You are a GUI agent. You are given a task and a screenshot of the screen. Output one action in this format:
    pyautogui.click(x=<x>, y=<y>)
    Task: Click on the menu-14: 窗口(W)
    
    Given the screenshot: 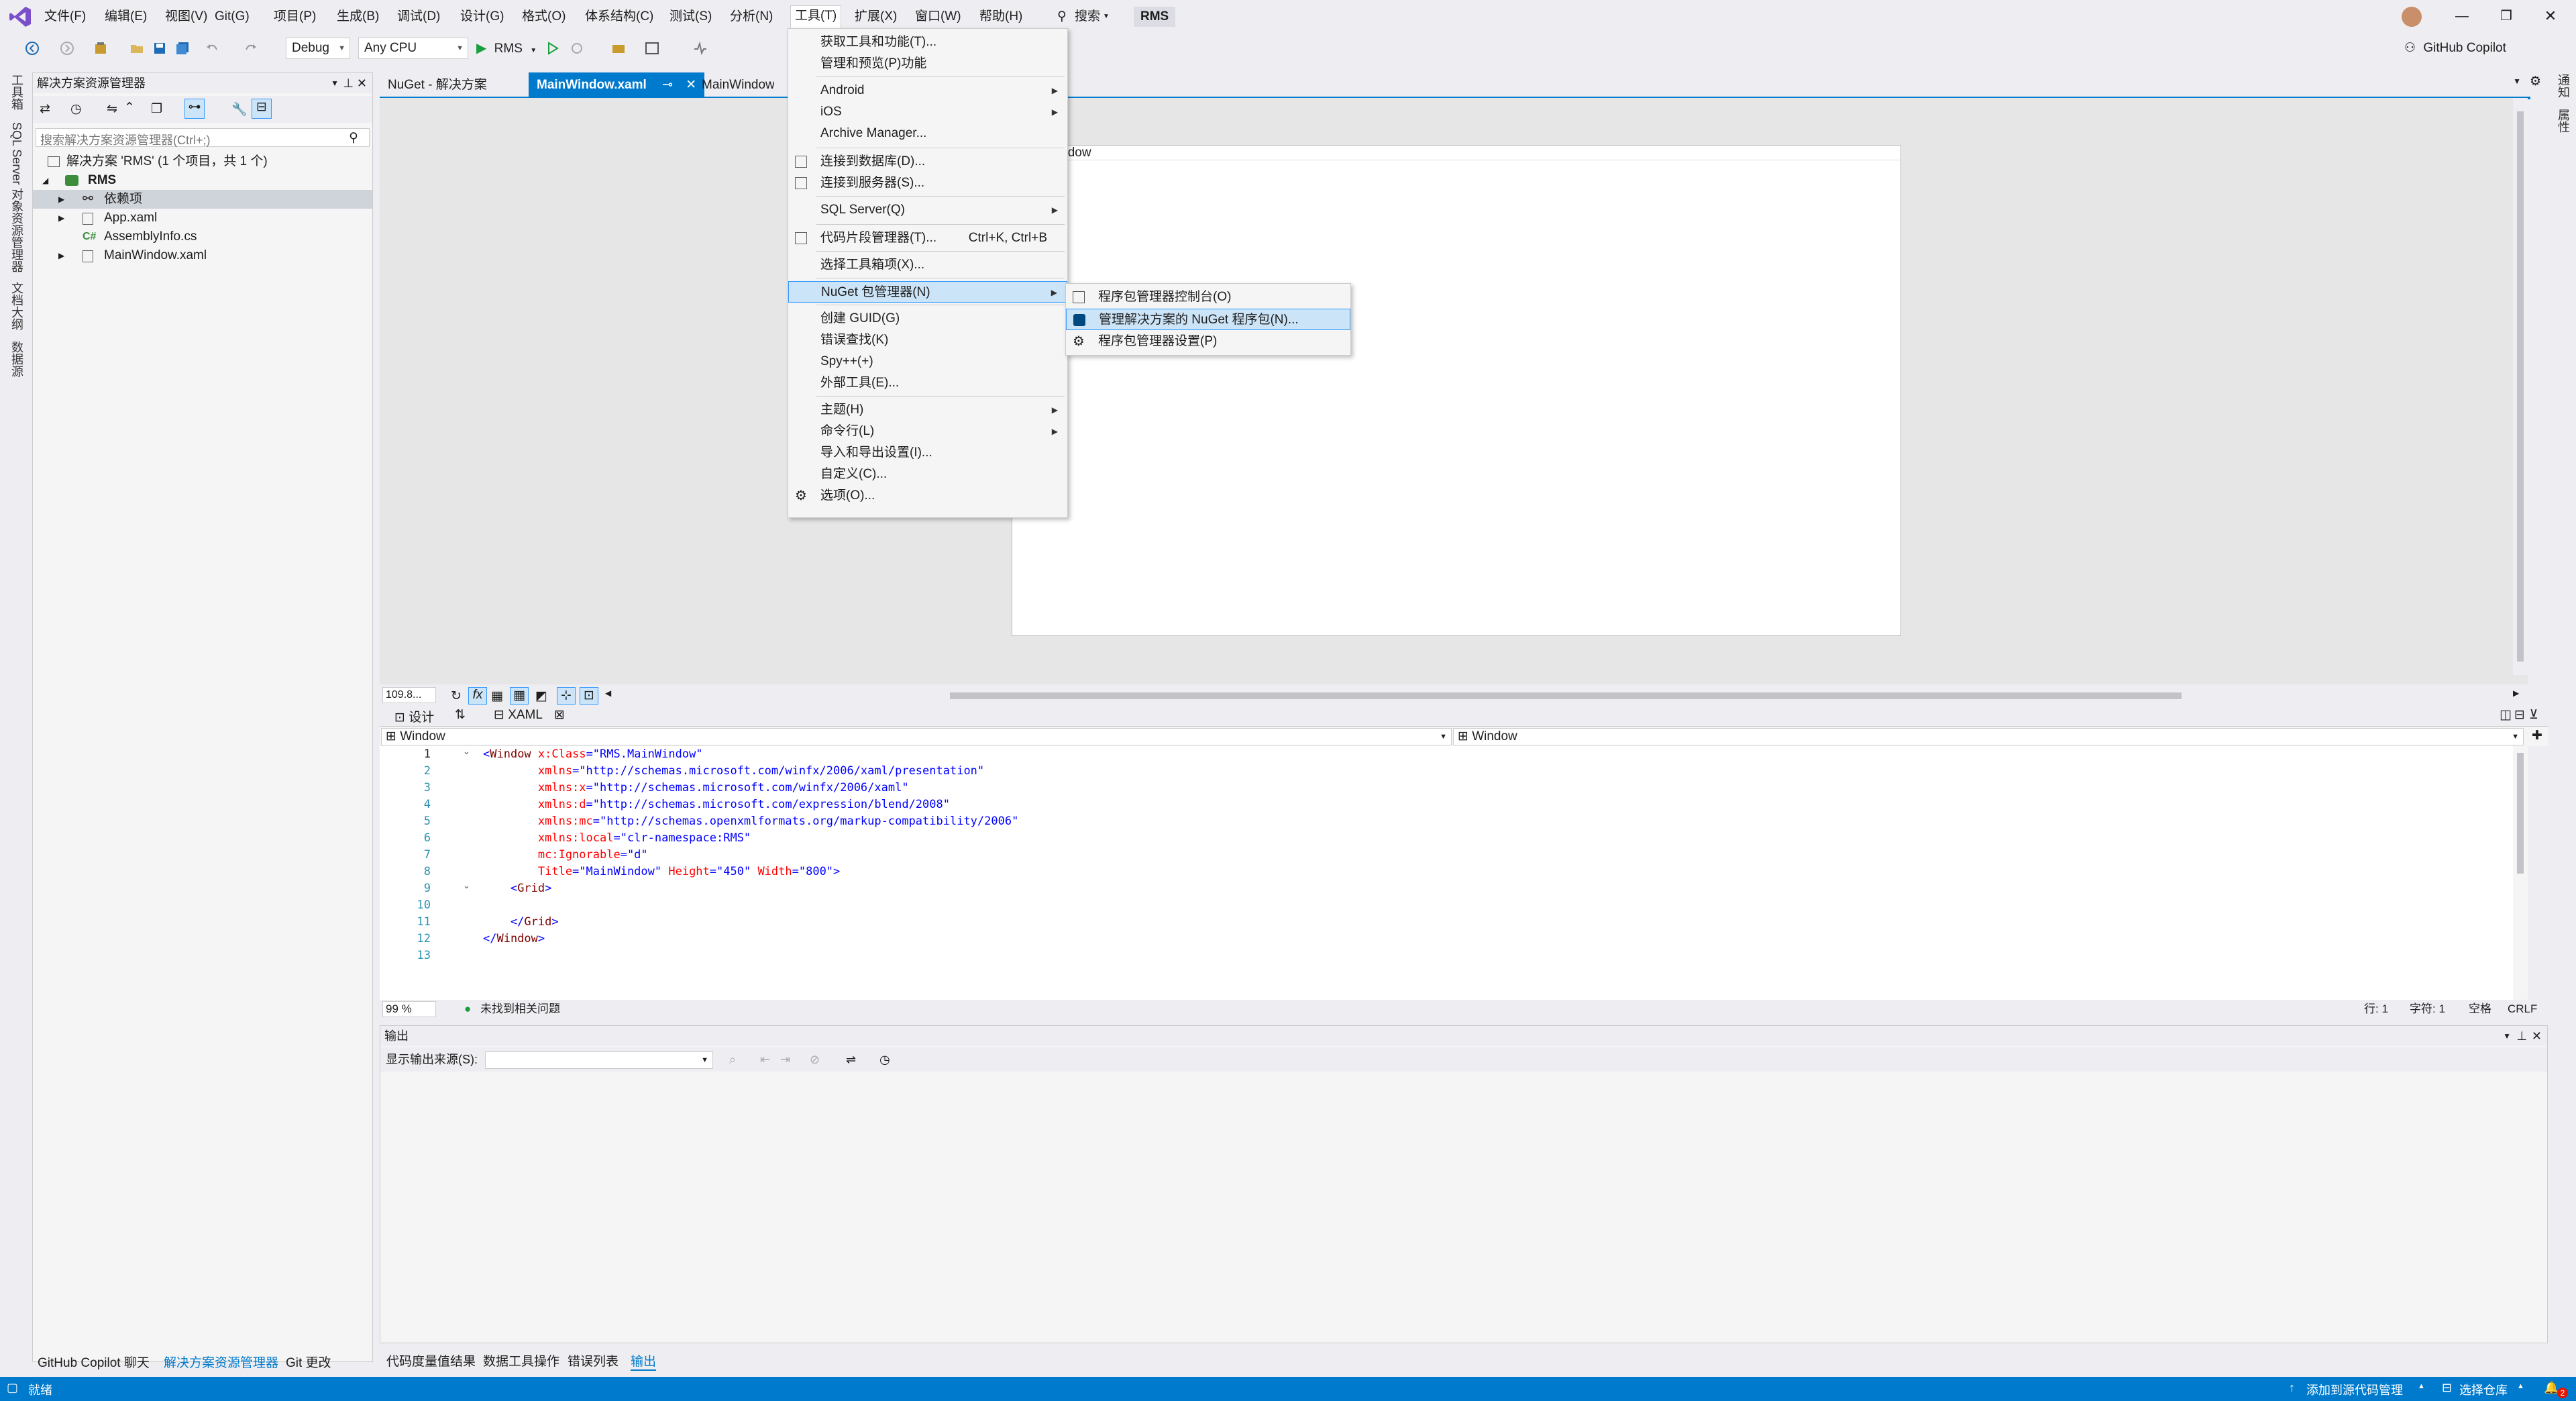 What is the action you would take?
    pyautogui.click(x=938, y=17)
    